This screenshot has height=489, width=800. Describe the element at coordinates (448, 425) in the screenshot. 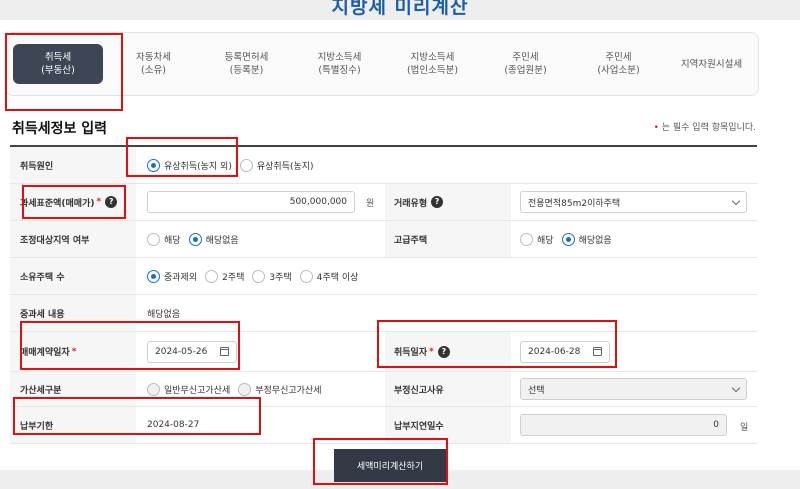

I see `late-days-label: 납부지연일수` at that location.